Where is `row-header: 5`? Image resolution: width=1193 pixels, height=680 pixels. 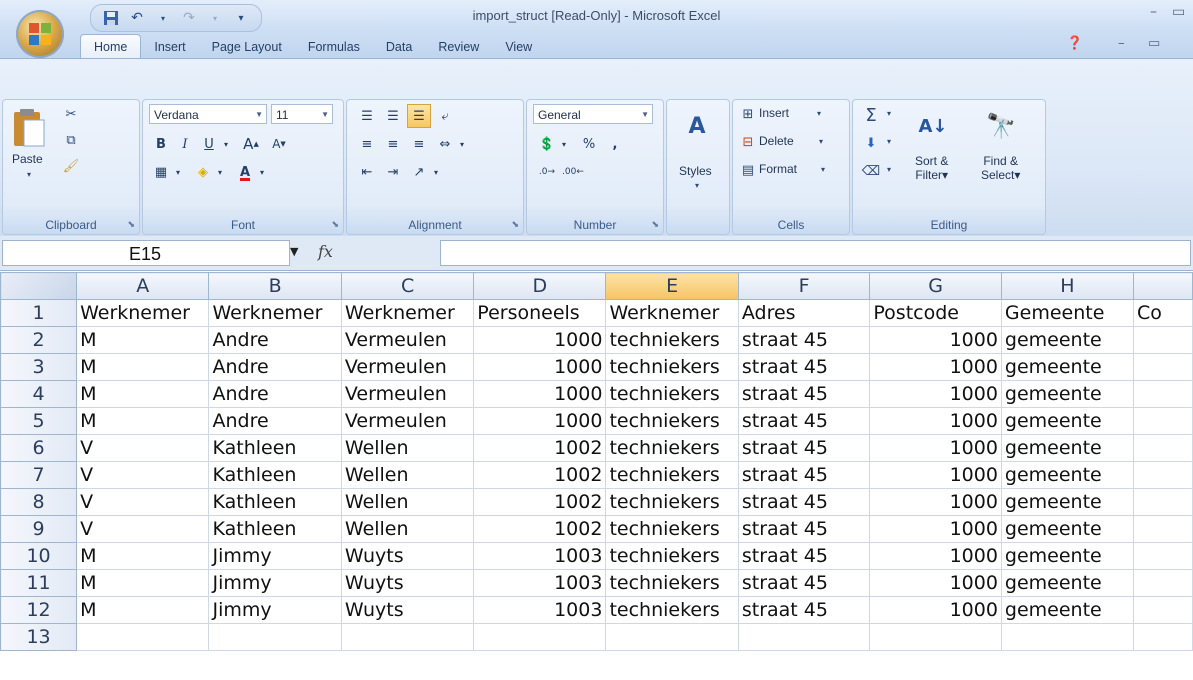 row-header: 5 is located at coordinates (39, 421).